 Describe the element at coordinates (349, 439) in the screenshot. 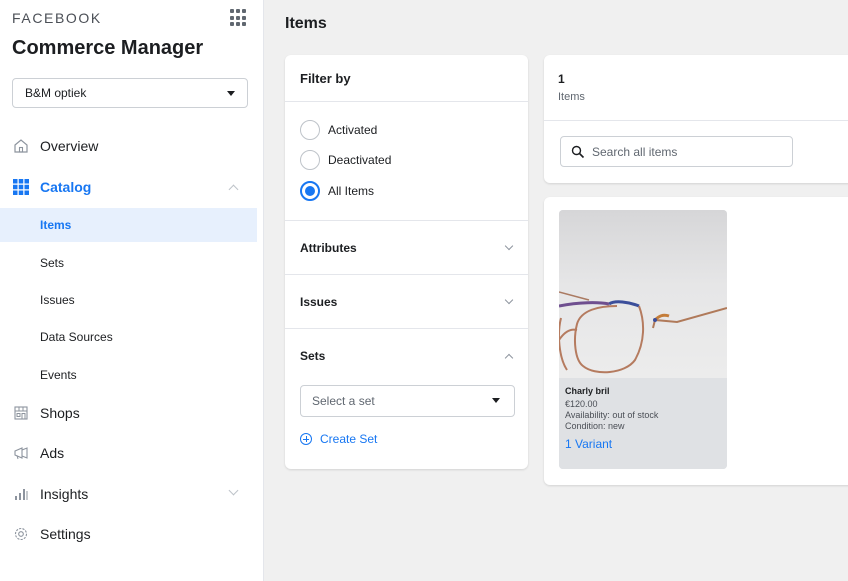

I see `create-set-label: Create Set` at that location.